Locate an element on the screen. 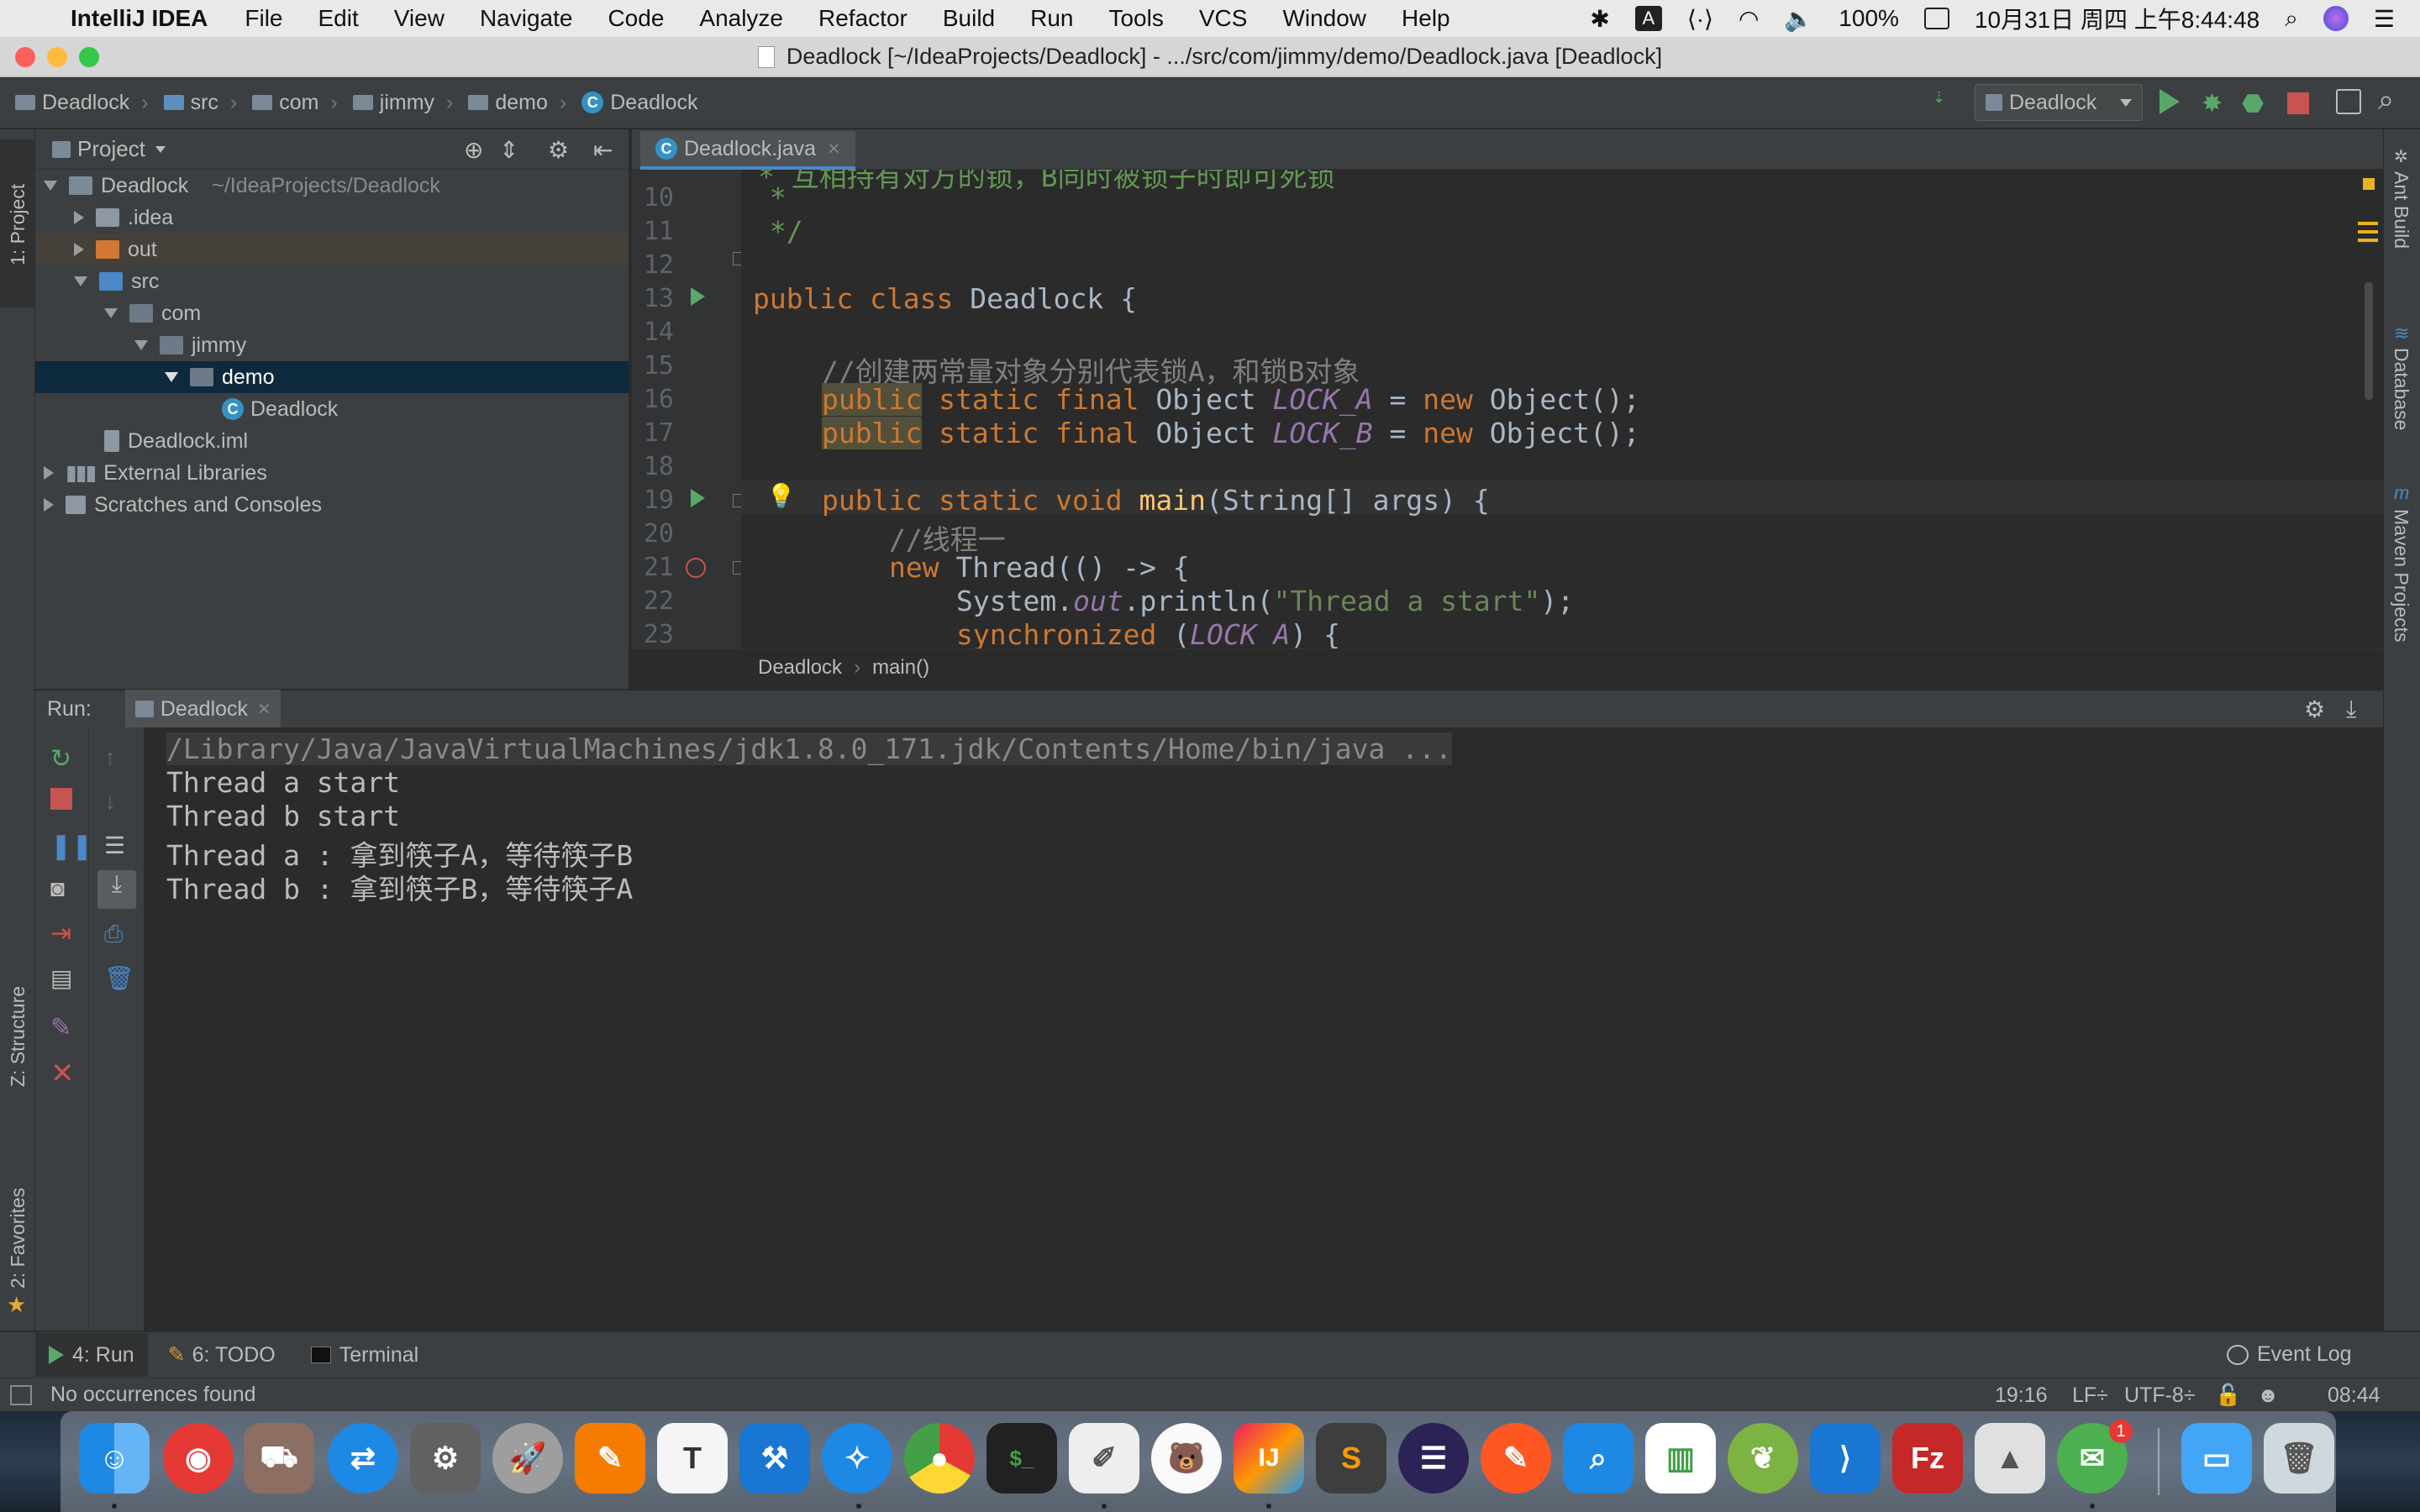 The image size is (2420, 1512). bear-icon: 🐻 is located at coordinates (1186, 1458).